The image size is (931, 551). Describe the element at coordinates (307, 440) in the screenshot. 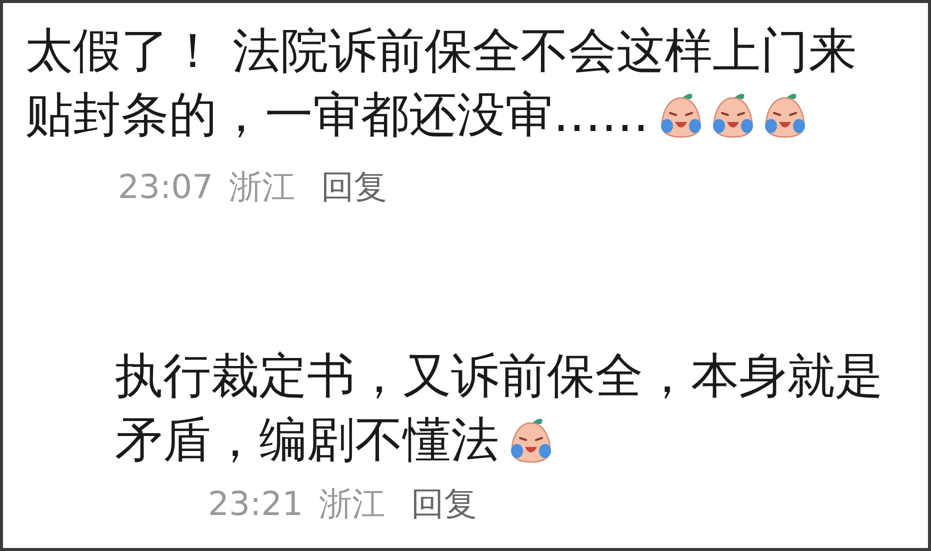

I see `comment-text: 矛盾，编剧不懂法` at that location.